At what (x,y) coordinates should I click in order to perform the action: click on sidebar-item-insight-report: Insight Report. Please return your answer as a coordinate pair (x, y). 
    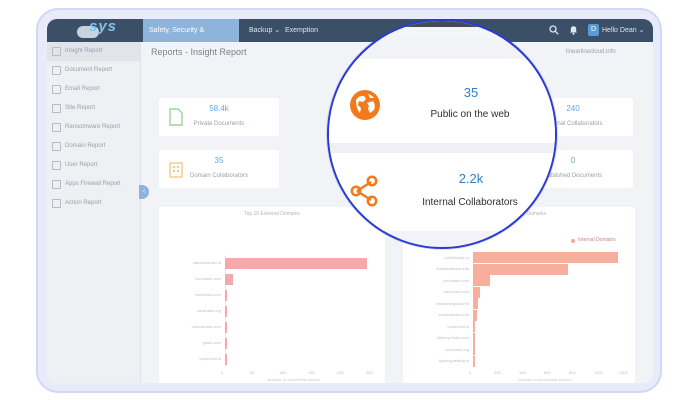
    Looking at the image, I should click on (94, 51).